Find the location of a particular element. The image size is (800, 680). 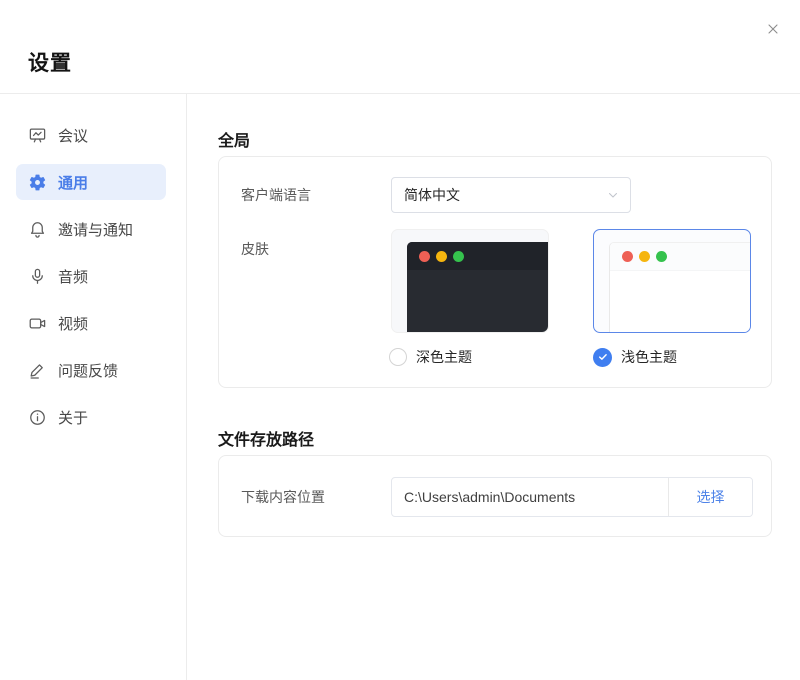

section-title-global: 全局 is located at coordinates (234, 141).